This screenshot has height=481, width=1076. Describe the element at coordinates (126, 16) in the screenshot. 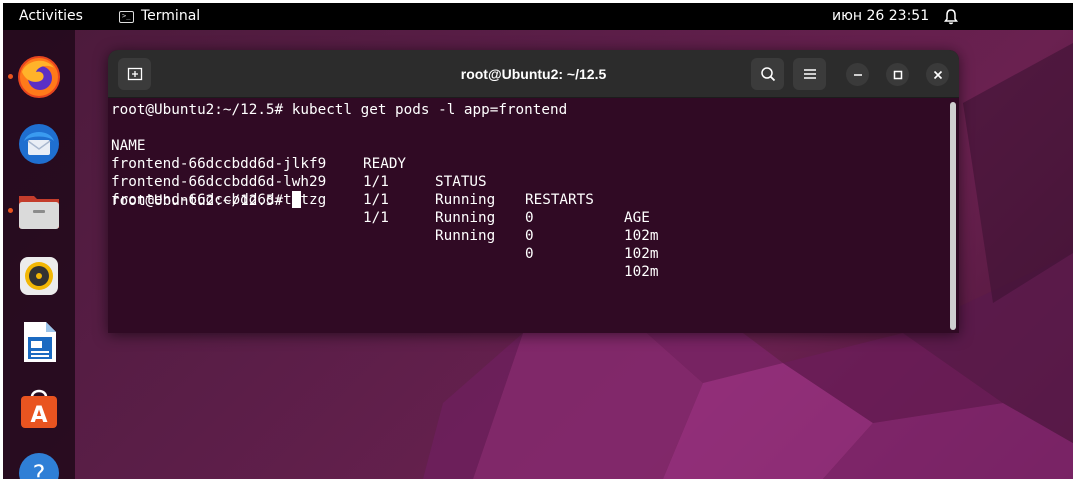

I see `terminal-icon: >_` at that location.